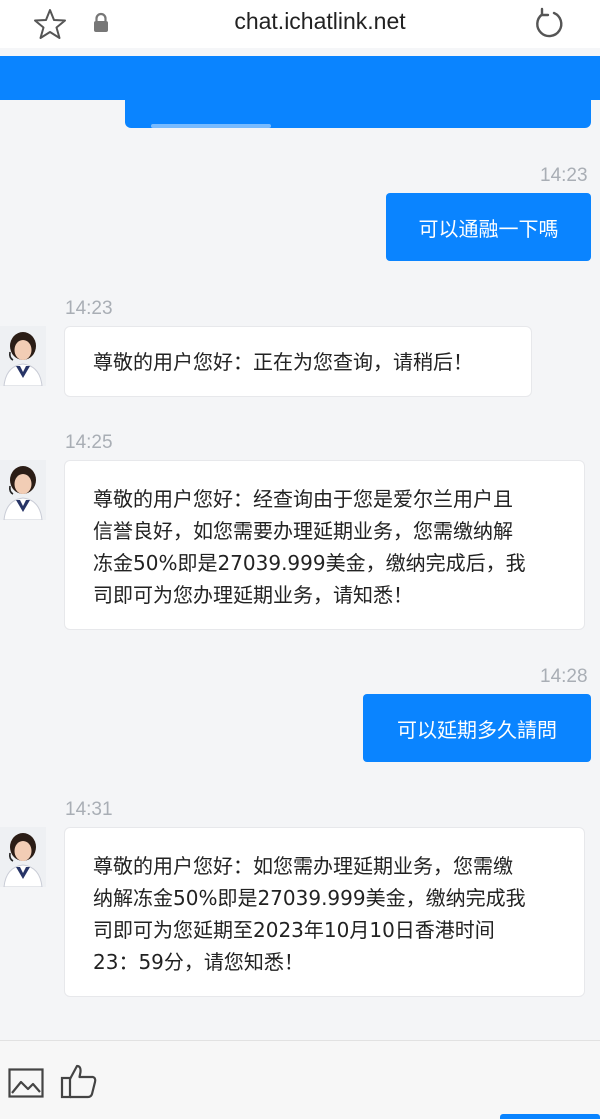 The image size is (600, 1119). Describe the element at coordinates (294, 930) in the screenshot. I see `message-line: 司即可为您延期至2023年10月10日香港时间` at that location.